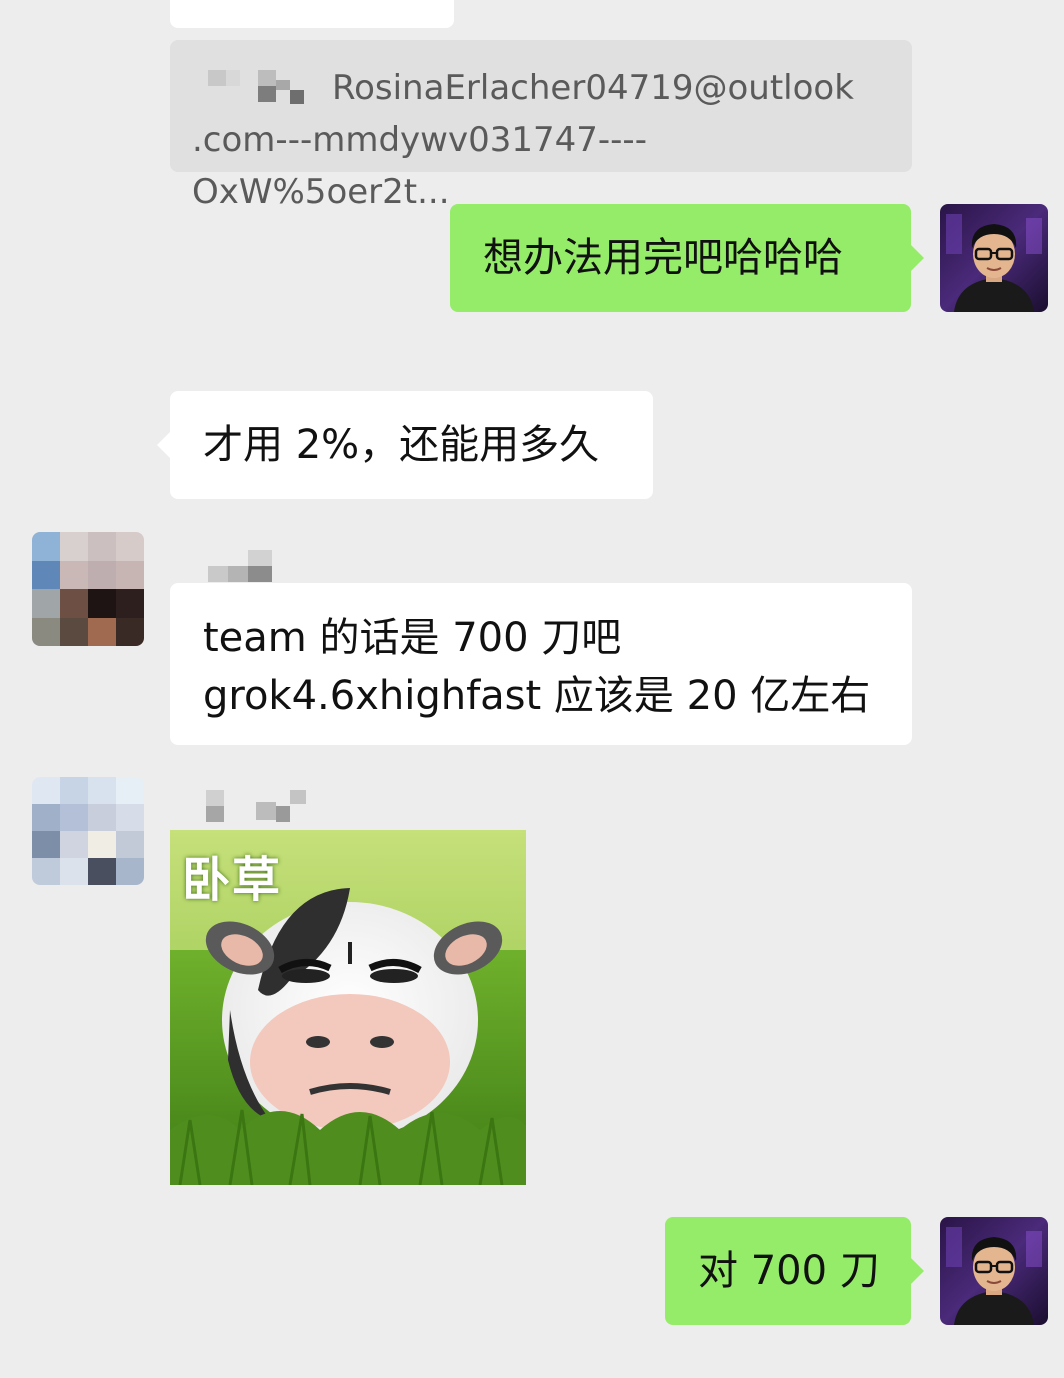 Image resolution: width=1064 pixels, height=1378 pixels. Describe the element at coordinates (593, 88) in the screenshot. I see `quote-text-line-1: RosinaErlacher04719@outlook` at that location.